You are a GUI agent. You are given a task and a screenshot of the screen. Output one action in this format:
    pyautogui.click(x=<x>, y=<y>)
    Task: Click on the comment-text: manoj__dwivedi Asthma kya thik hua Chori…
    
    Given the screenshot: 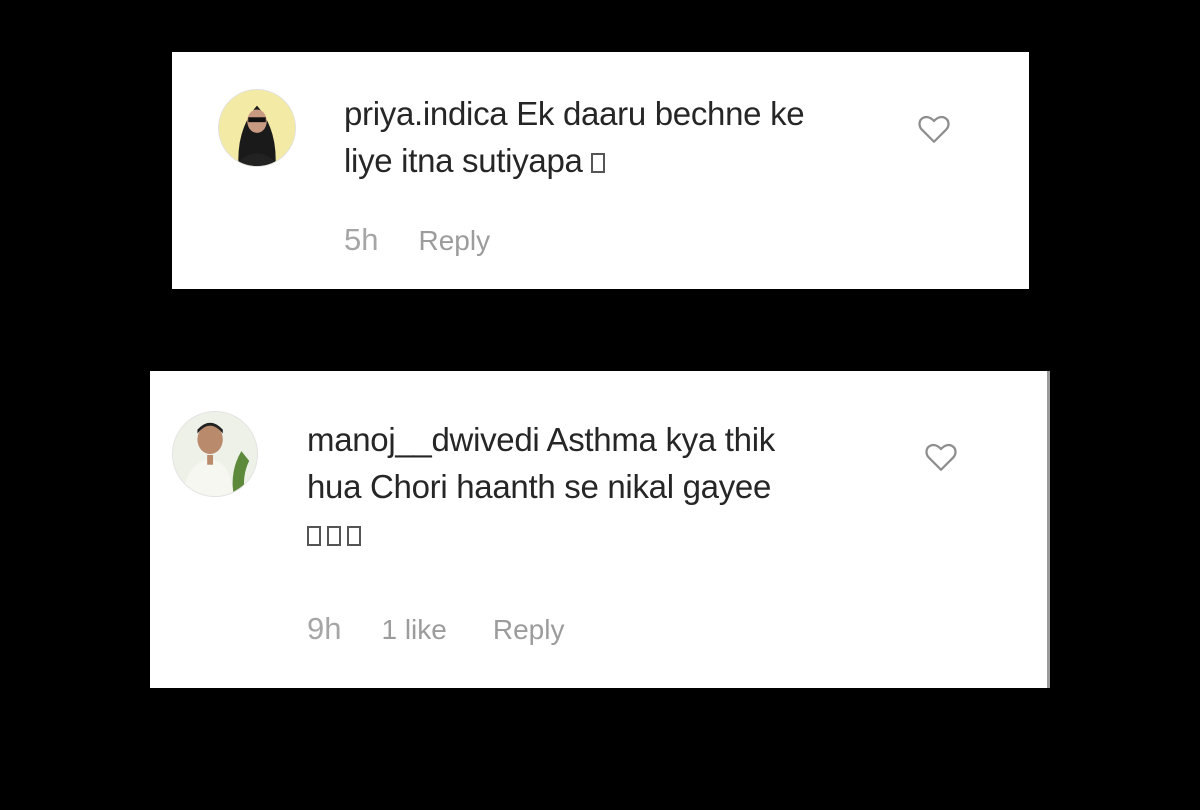 What is the action you would take?
    pyautogui.click(x=617, y=486)
    